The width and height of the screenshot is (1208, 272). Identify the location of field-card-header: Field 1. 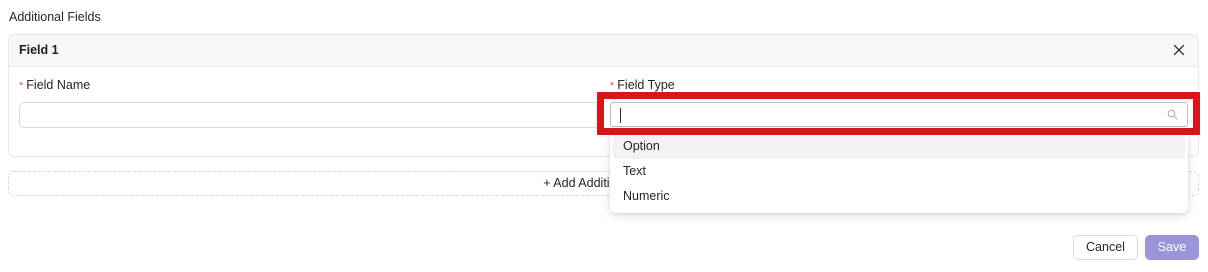
(603, 51).